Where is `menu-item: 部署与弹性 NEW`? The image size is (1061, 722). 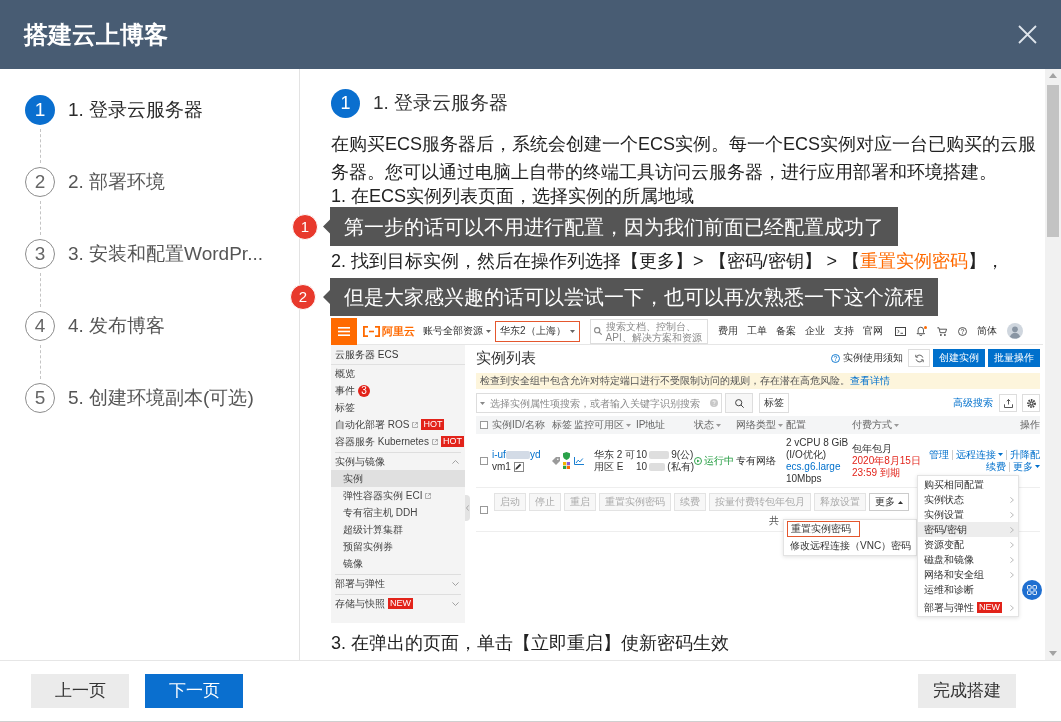 menu-item: 部署与弹性 NEW is located at coordinates (968, 607).